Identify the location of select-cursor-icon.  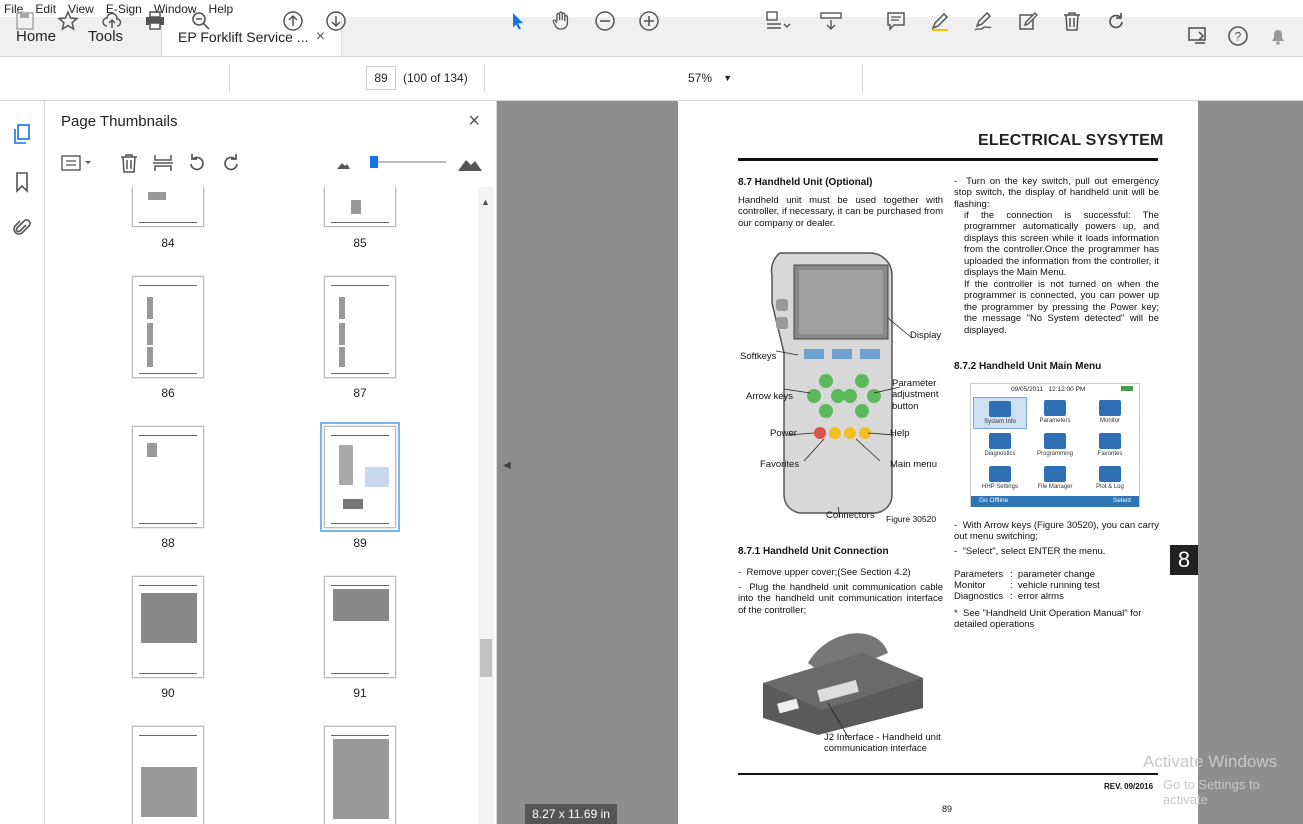
(518, 21).